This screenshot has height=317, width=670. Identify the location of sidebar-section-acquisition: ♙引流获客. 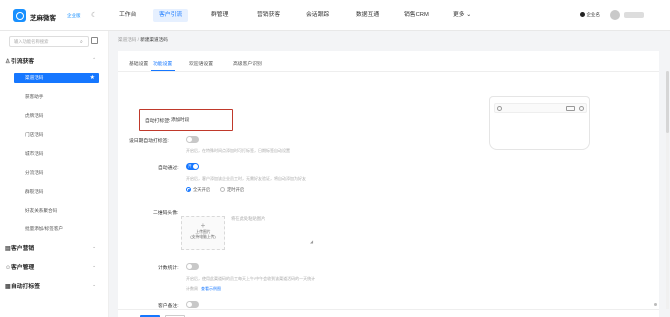
(19, 60).